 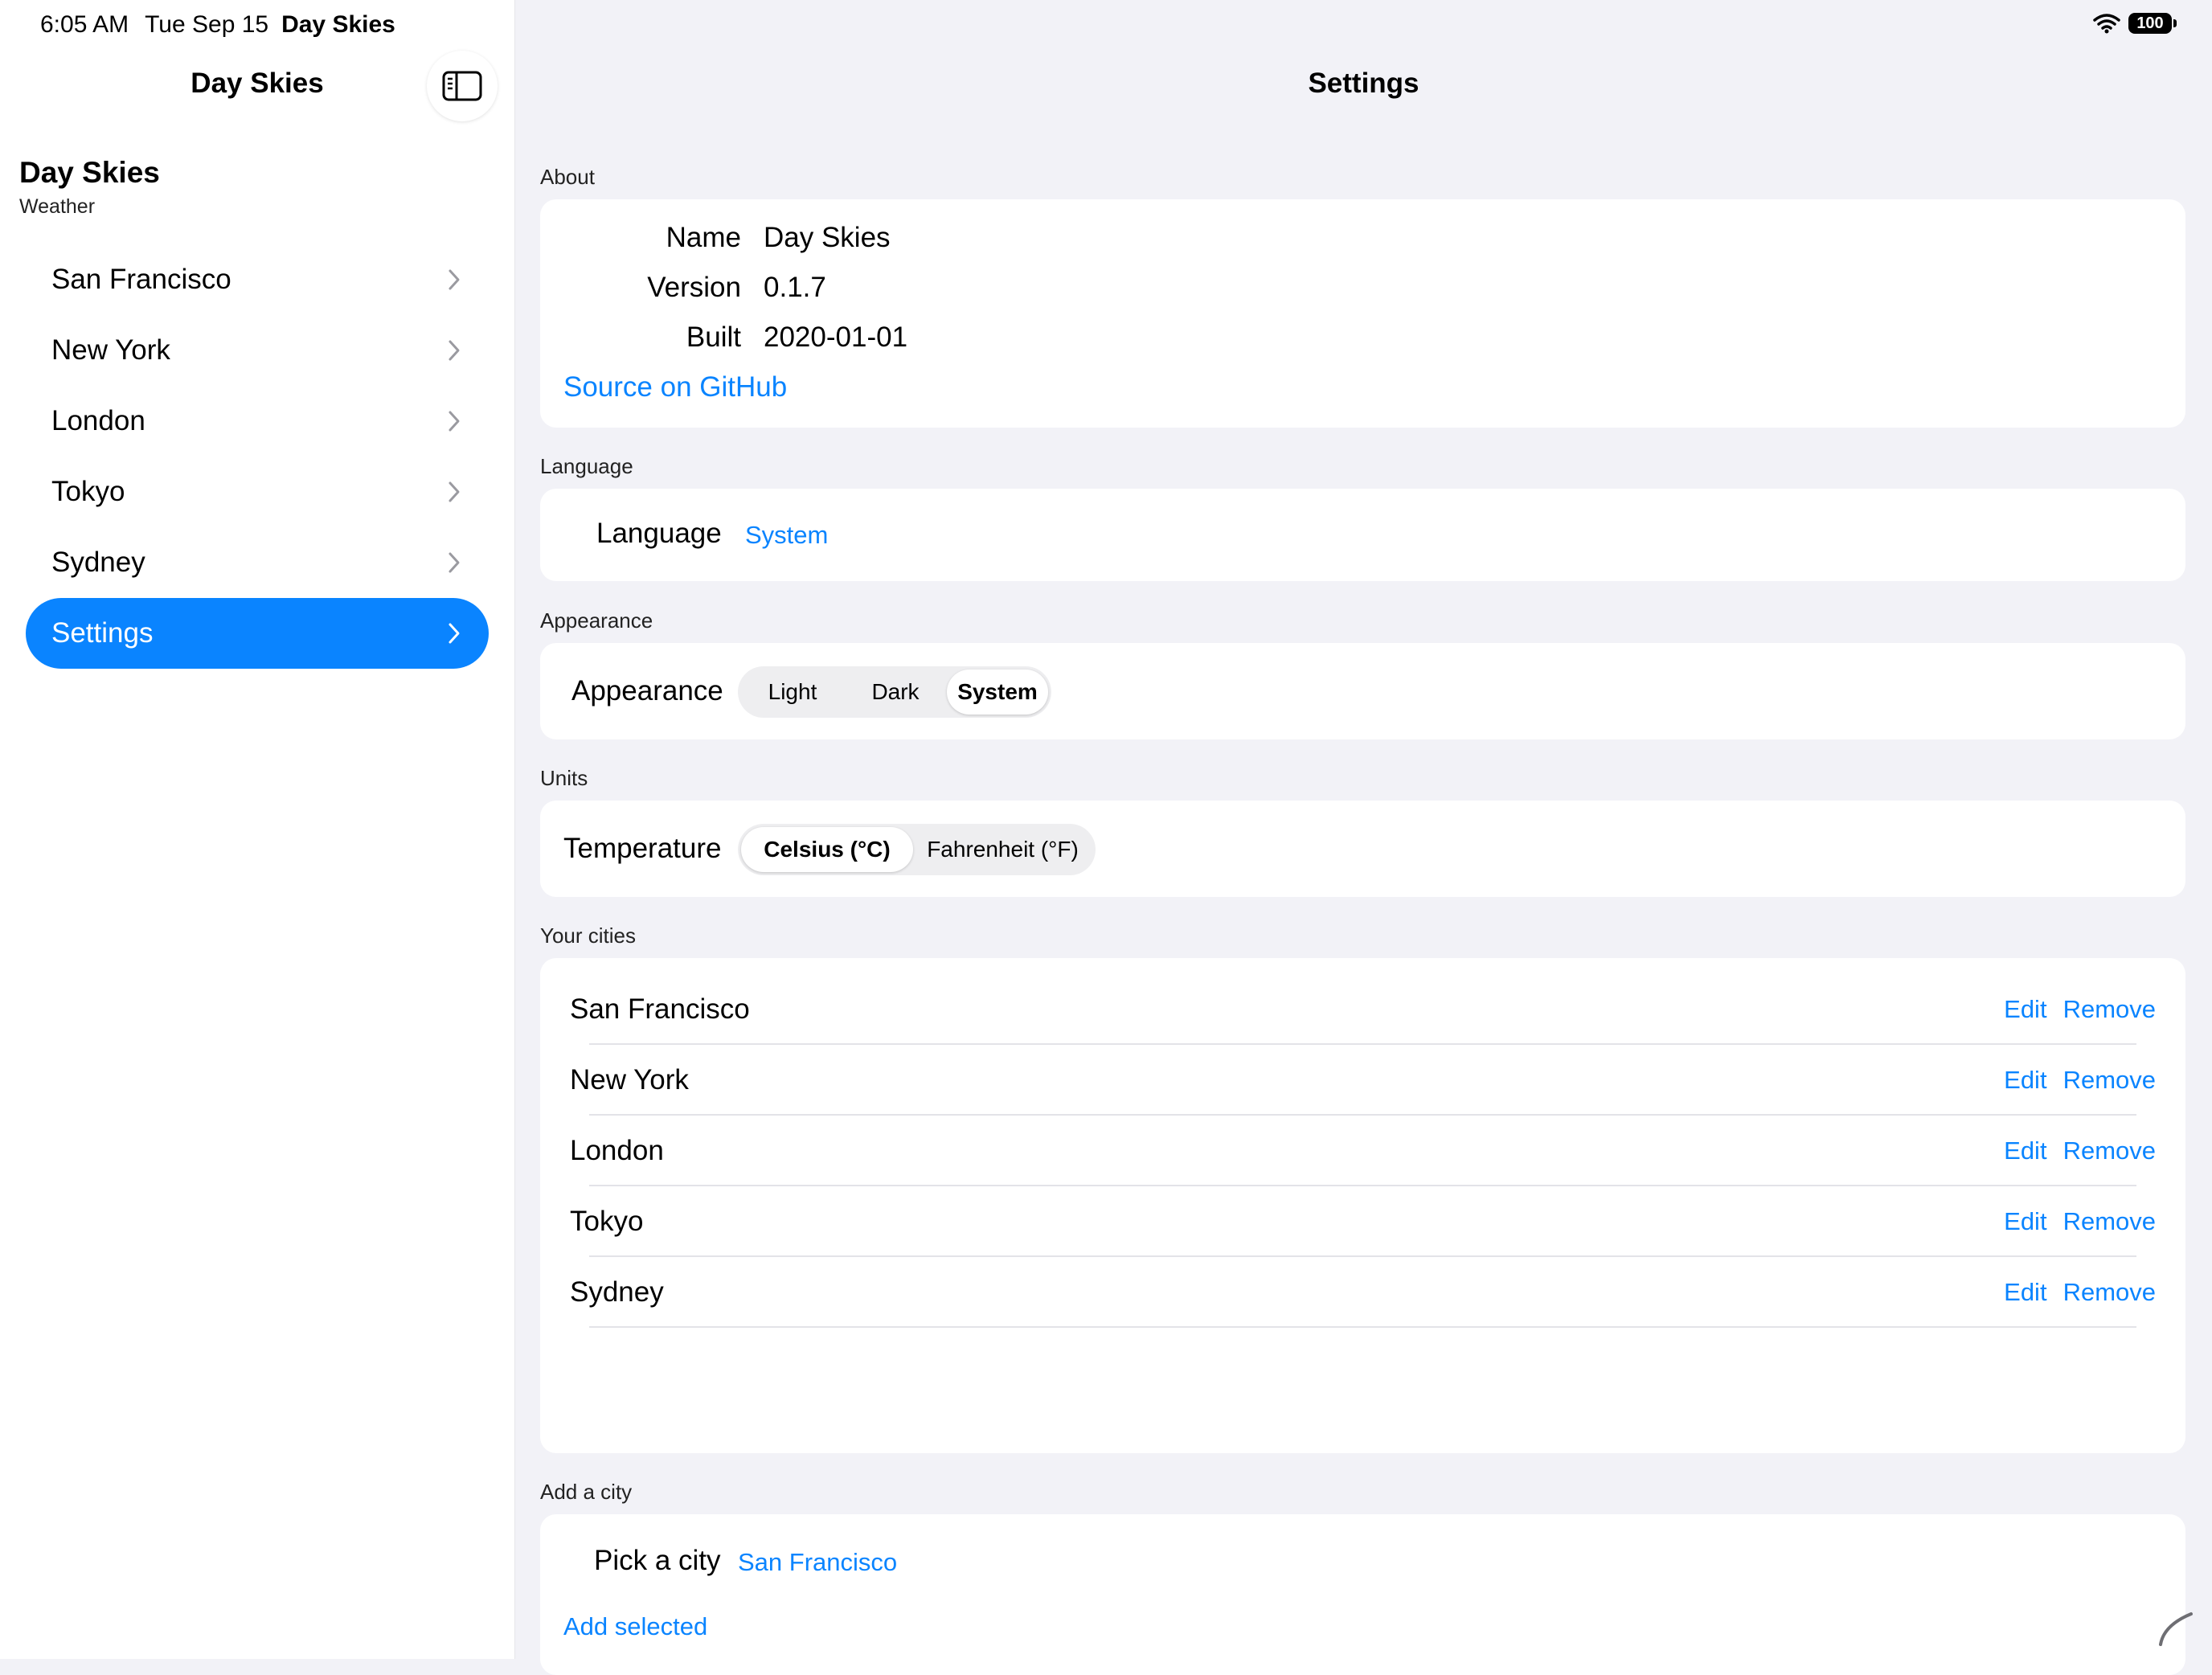 I want to click on sidebar-item-settings: Settings, so click(x=257, y=633).